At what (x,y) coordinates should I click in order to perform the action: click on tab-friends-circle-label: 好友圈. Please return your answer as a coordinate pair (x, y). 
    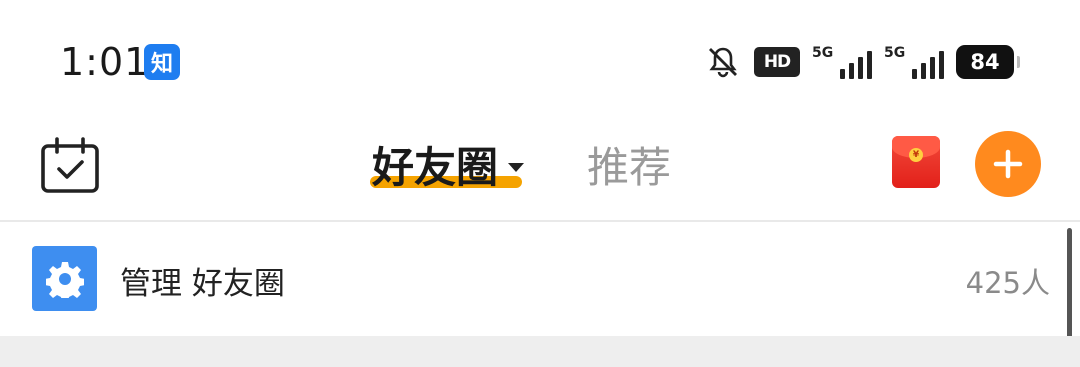
    Looking at the image, I should click on (435, 167).